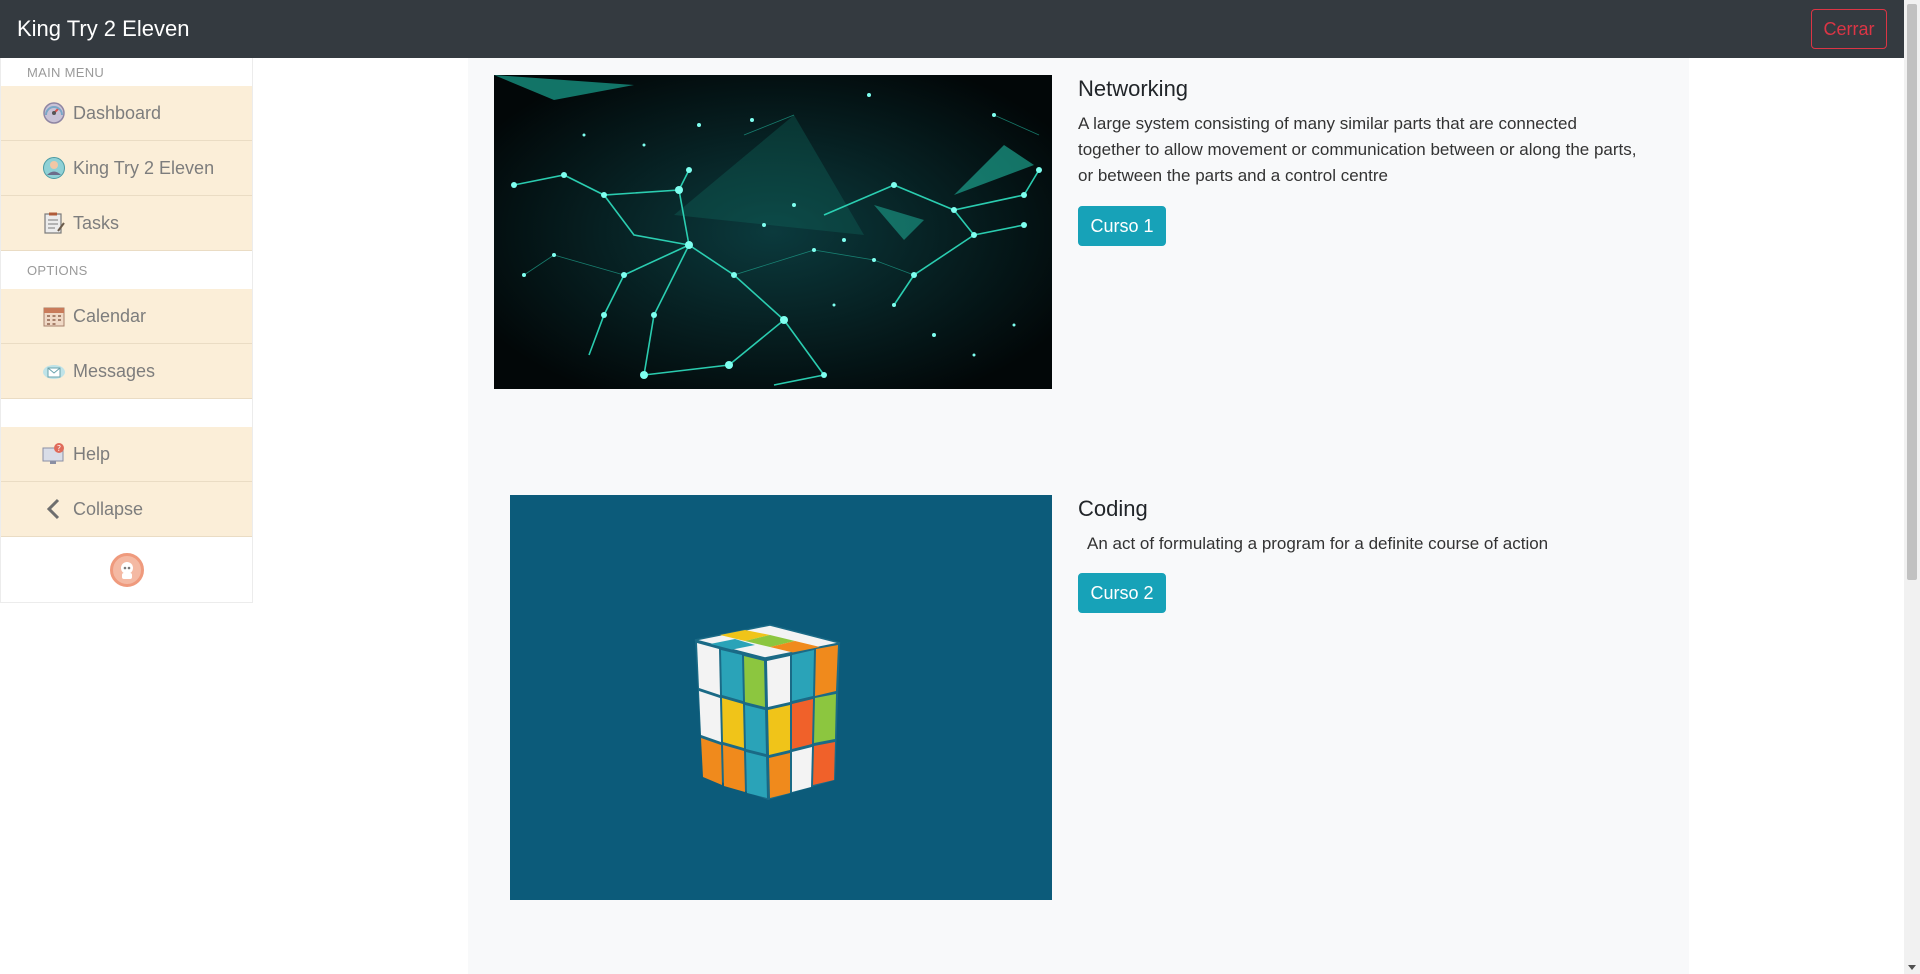 This screenshot has width=1920, height=974. I want to click on sidebar-item-messages: Messages, so click(126, 371).